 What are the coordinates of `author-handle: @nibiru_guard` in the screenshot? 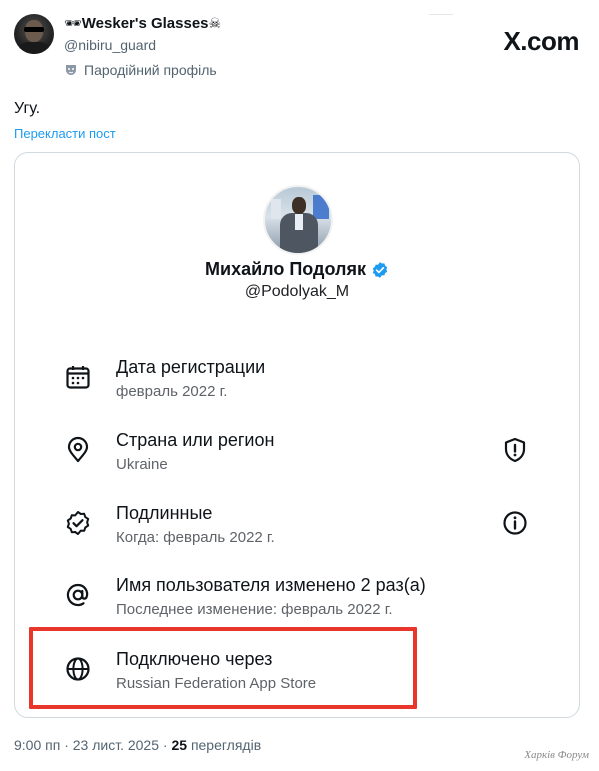 It's located at (110, 45).